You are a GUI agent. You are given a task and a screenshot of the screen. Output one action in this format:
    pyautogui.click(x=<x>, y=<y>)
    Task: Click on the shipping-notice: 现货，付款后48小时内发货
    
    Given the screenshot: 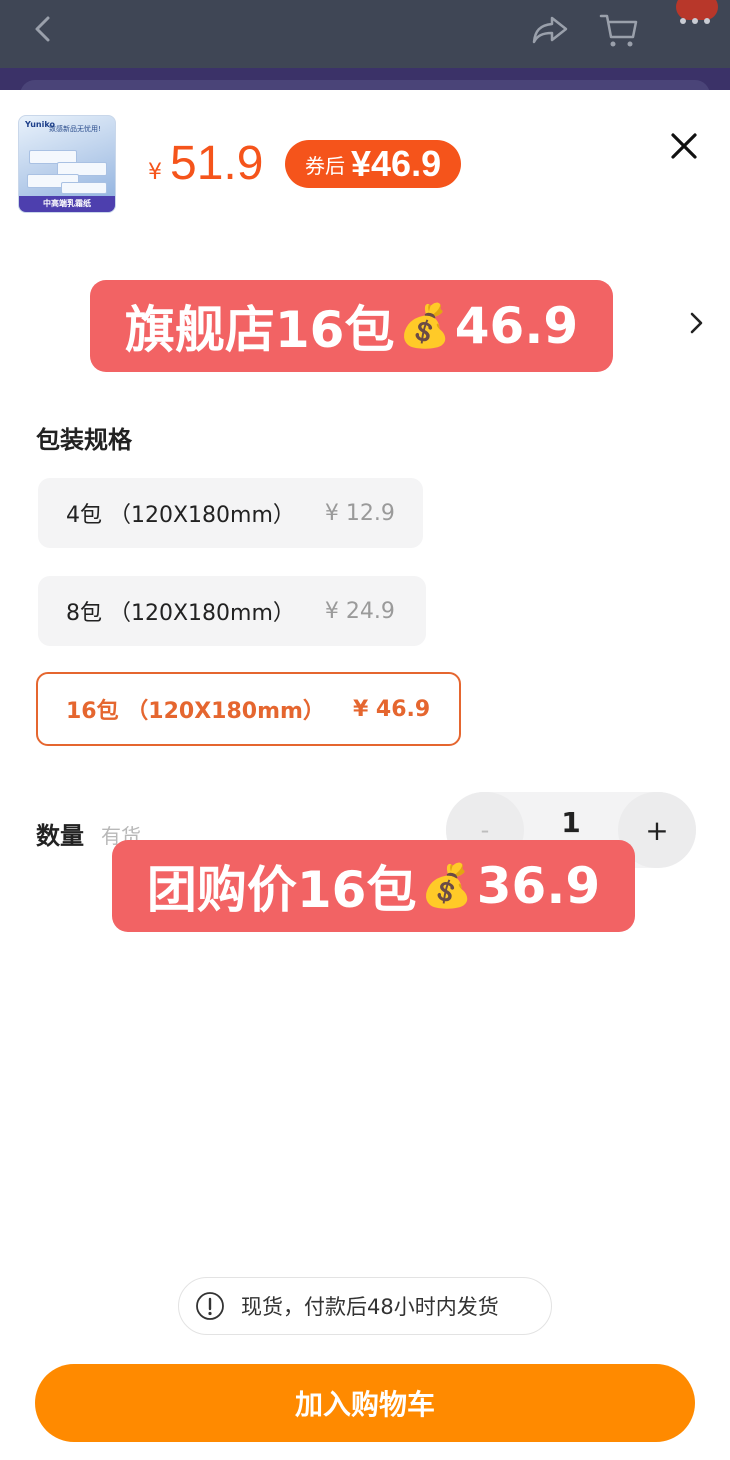 What is the action you would take?
    pyautogui.click(x=365, y=1306)
    